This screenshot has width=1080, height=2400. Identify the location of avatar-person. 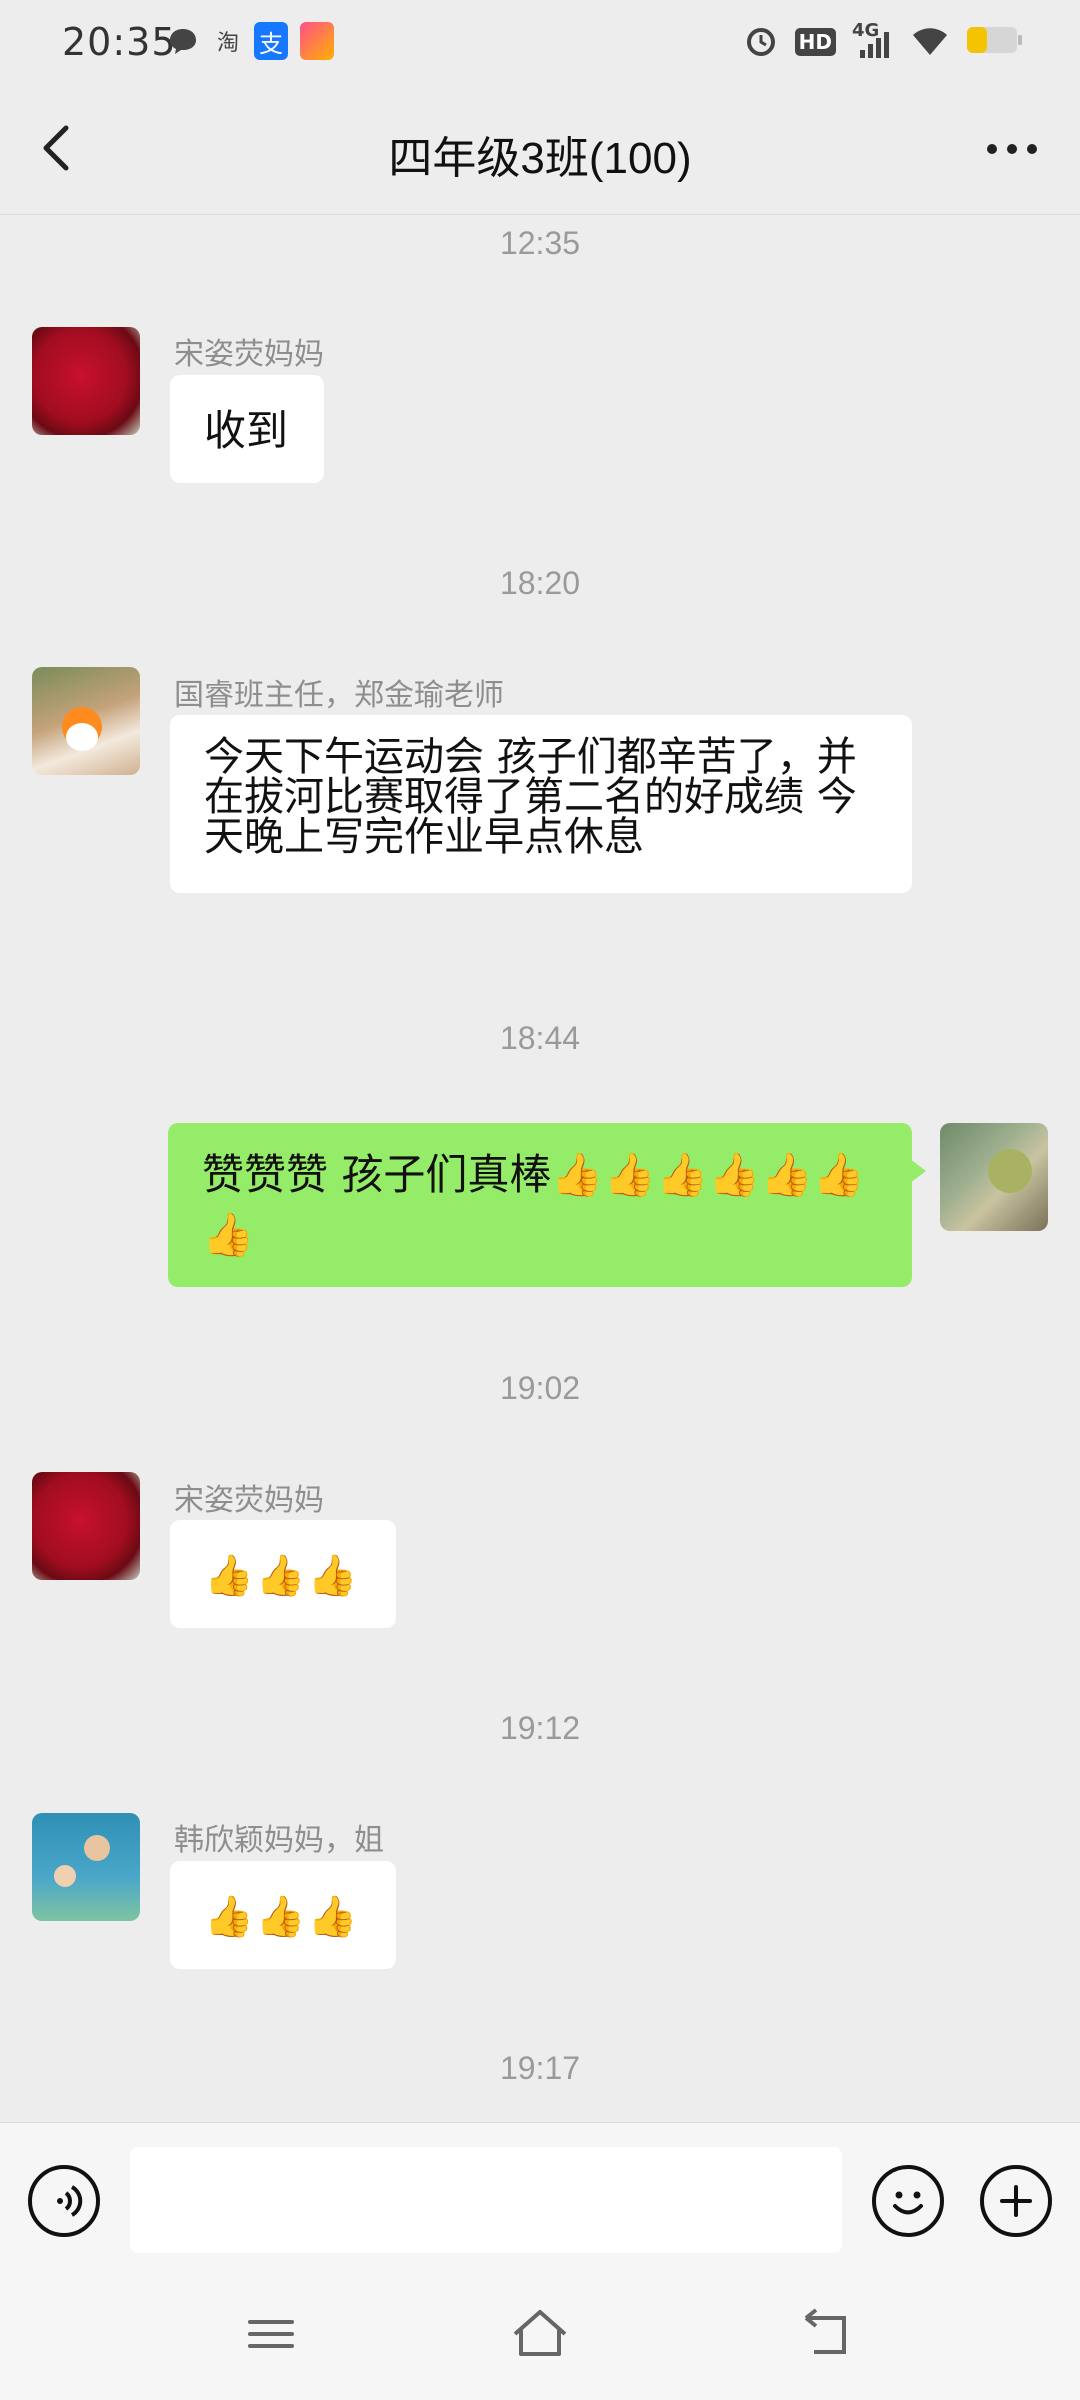
(97, 1848).